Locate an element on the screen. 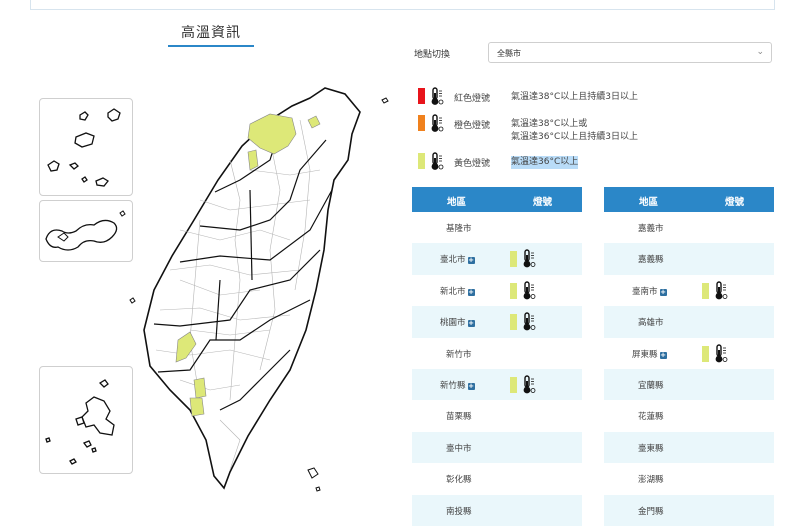 The height and width of the screenshot is (526, 800). table-row: 苗栗縣 is located at coordinates (497, 415).